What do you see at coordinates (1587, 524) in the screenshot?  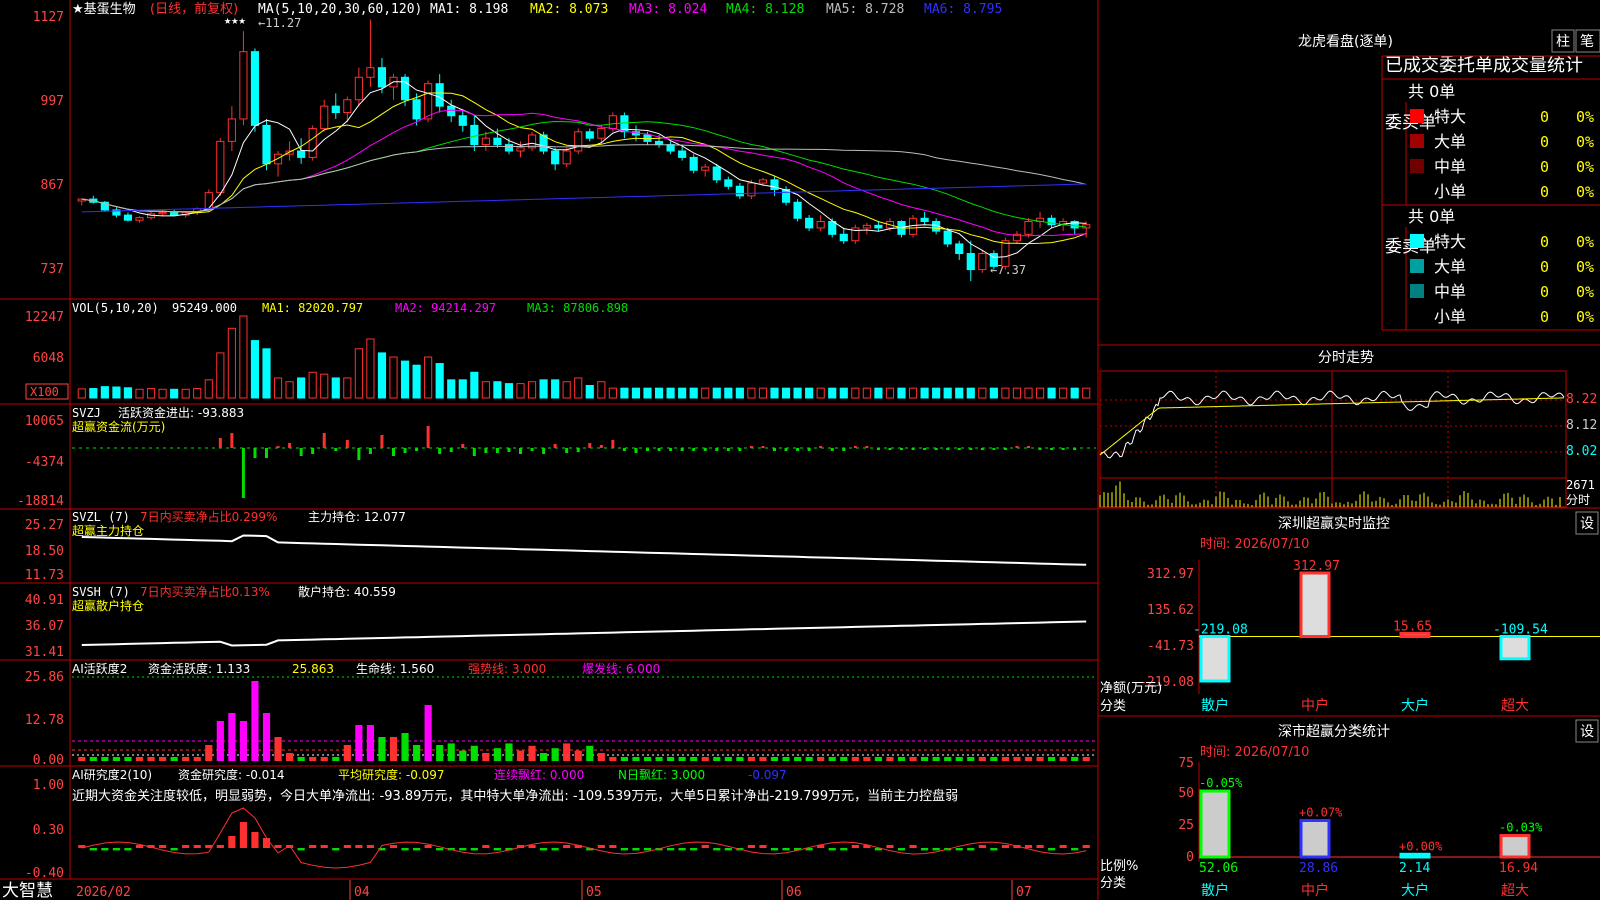 I see `sz-monitor-settings-label: 设` at bounding box center [1587, 524].